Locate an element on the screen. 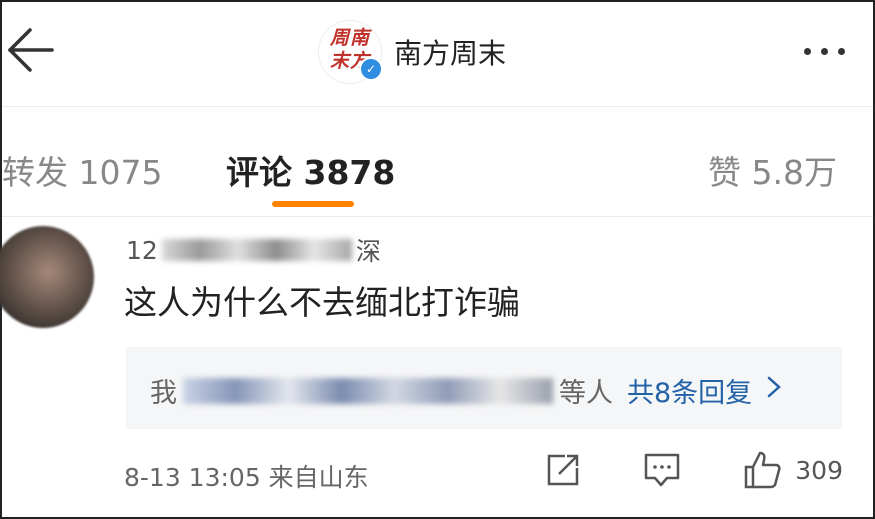  username-redacted is located at coordinates (256, 250).